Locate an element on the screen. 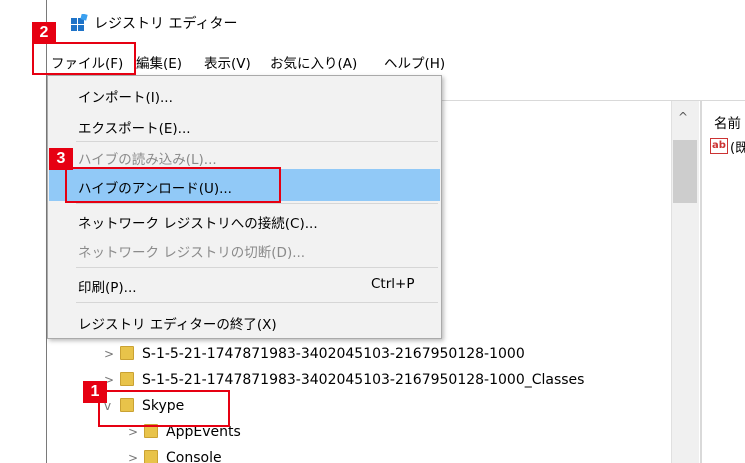 Image resolution: width=745 pixels, height=463 pixels. scrollbar-thumb is located at coordinates (685, 171).